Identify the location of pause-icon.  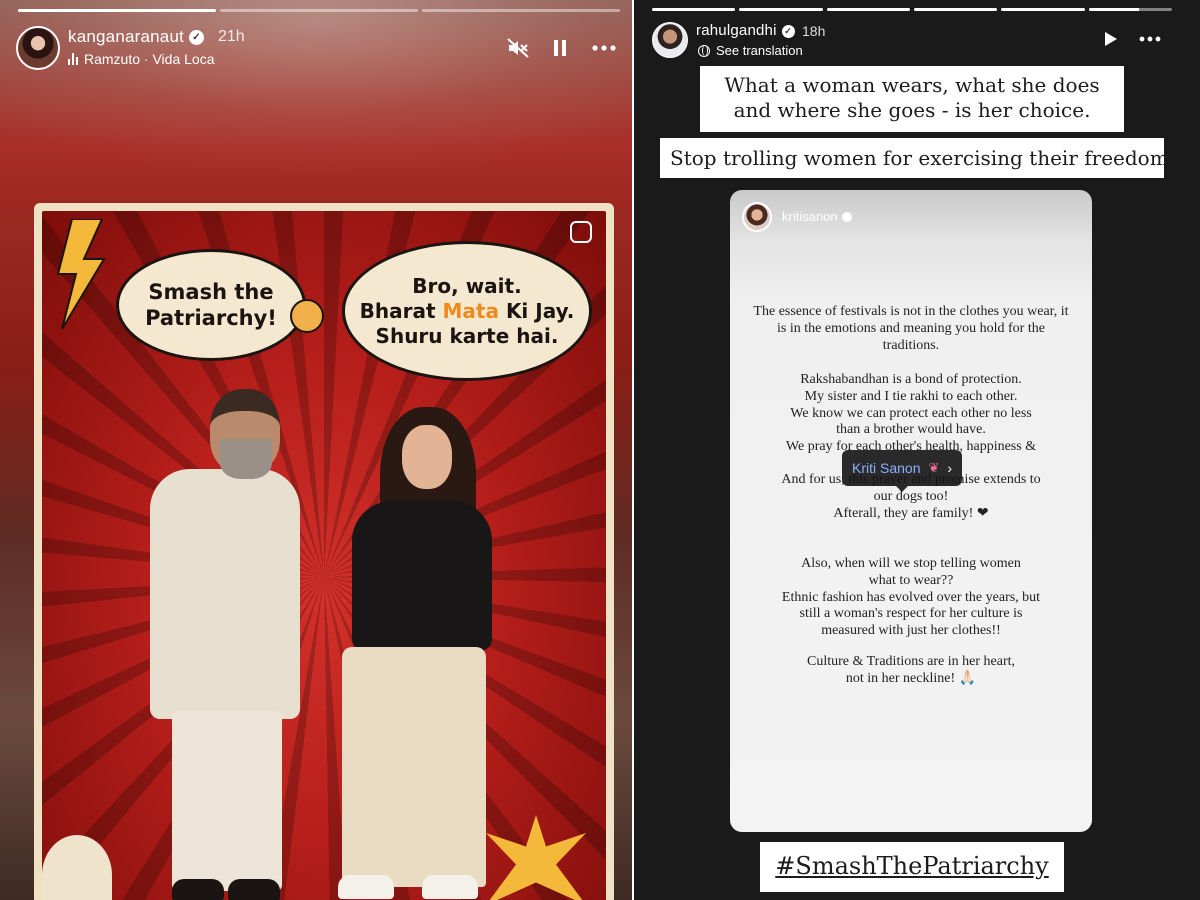
(560, 48).